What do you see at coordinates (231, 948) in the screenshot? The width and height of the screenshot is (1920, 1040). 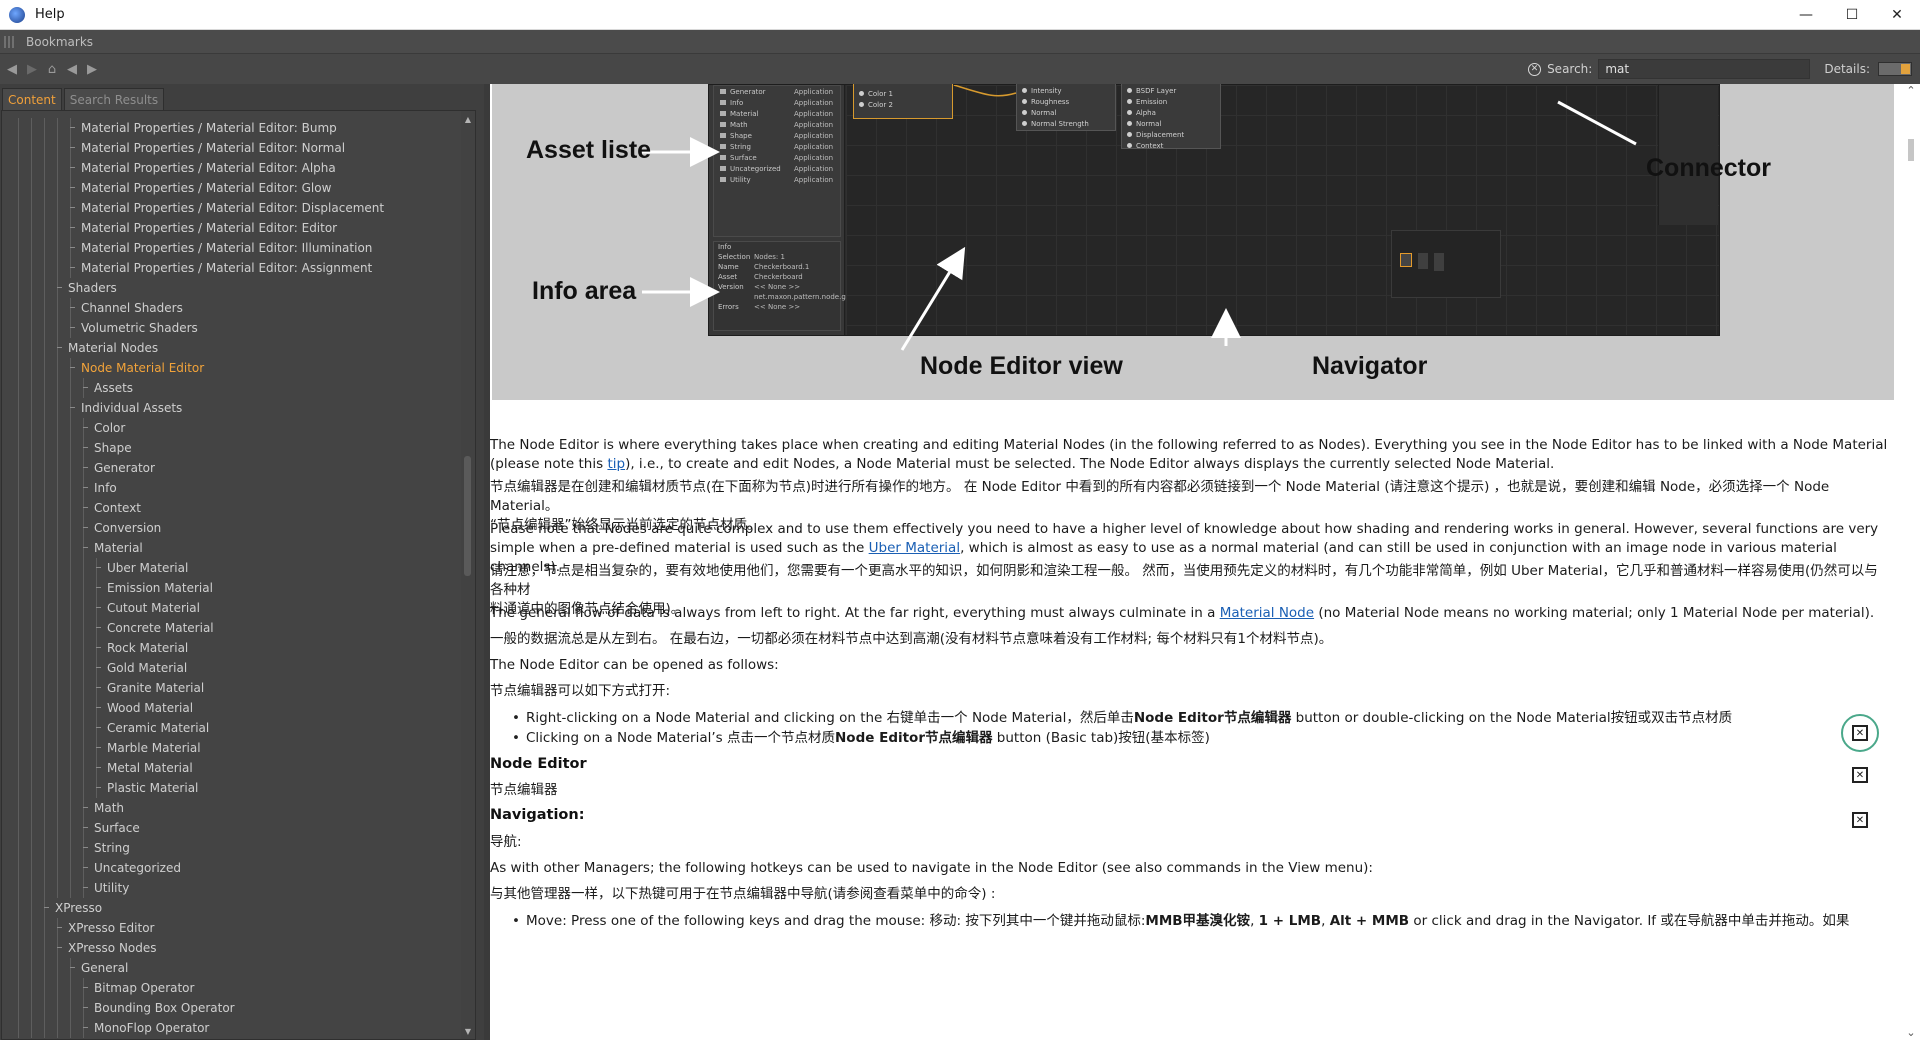 I see `tree-item: XPresso Nodes` at bounding box center [231, 948].